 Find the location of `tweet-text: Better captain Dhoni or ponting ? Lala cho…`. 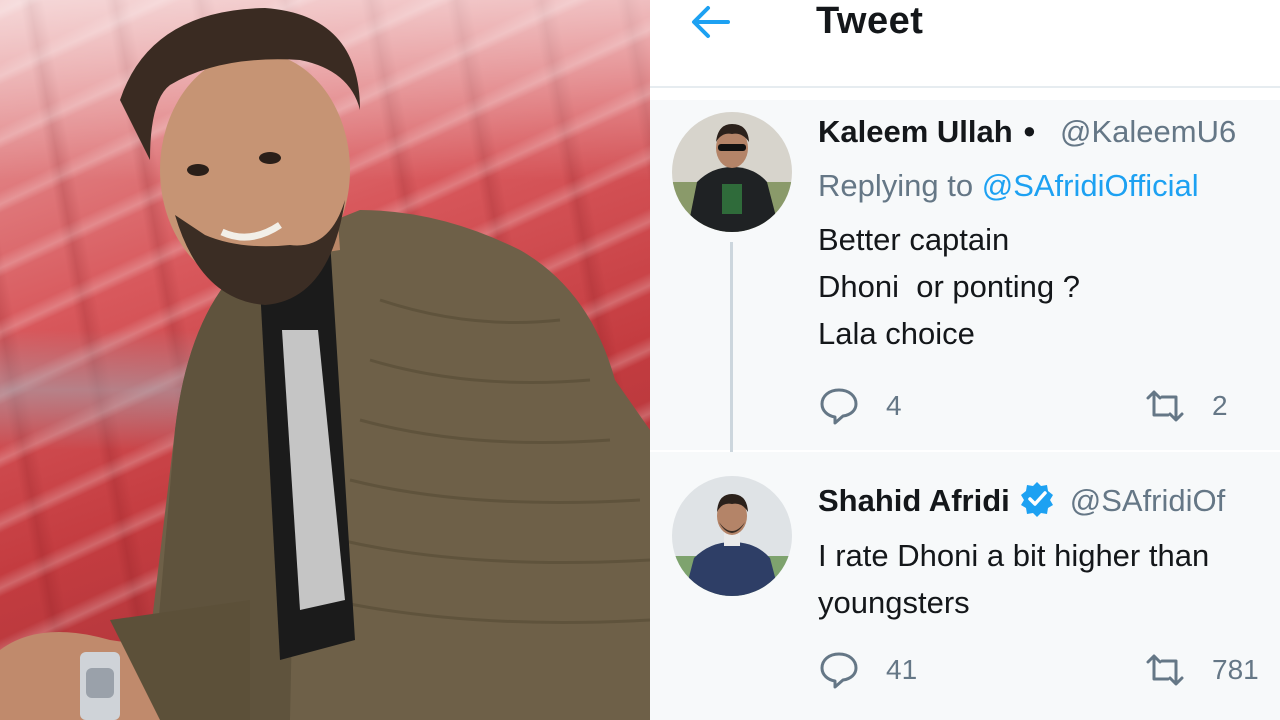

tweet-text: Better captain Dhoni or ponting ? Lala cho… is located at coordinates (949, 286).